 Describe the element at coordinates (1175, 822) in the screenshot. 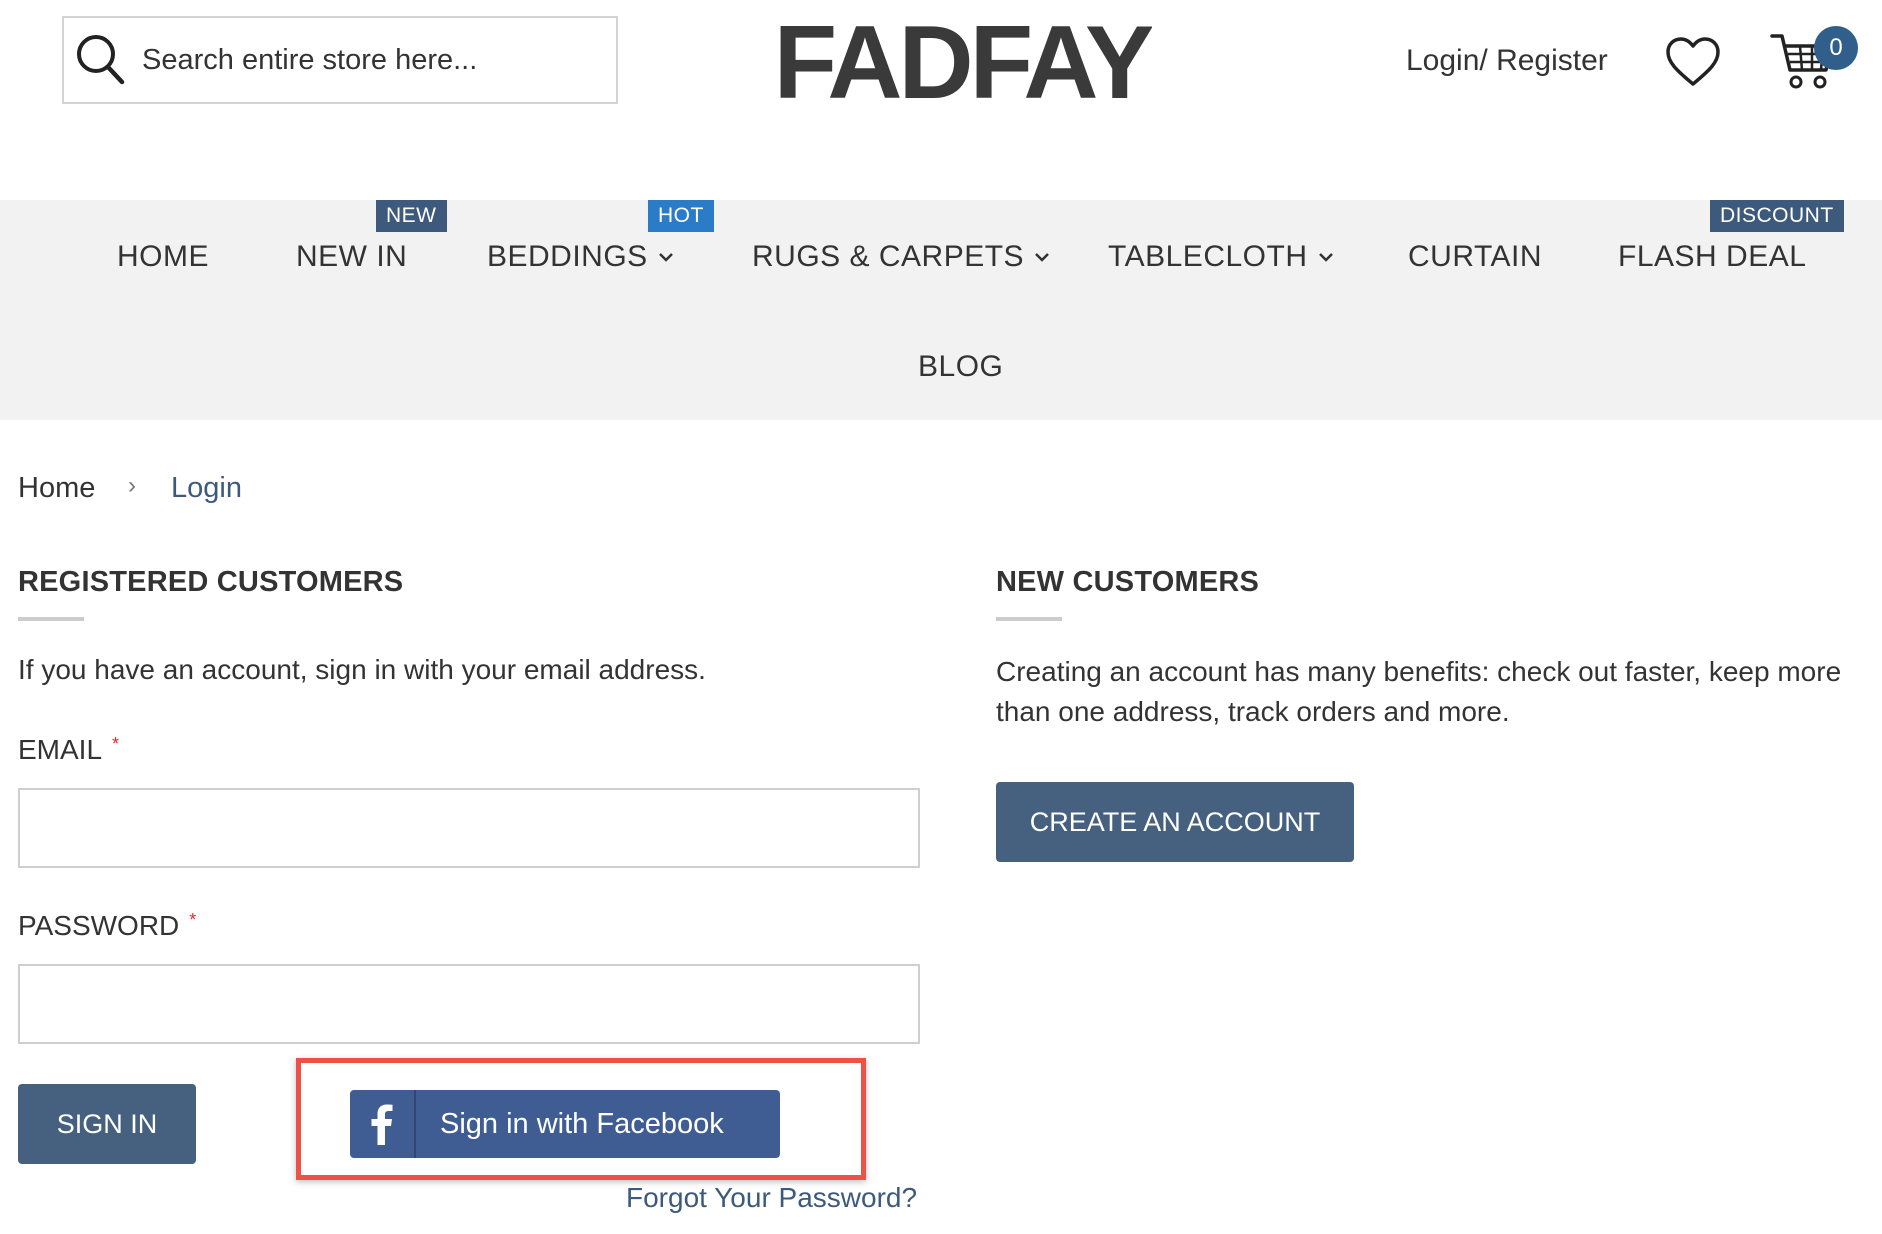

I see `create-account-button: CREATE AN ACCOUNT` at that location.